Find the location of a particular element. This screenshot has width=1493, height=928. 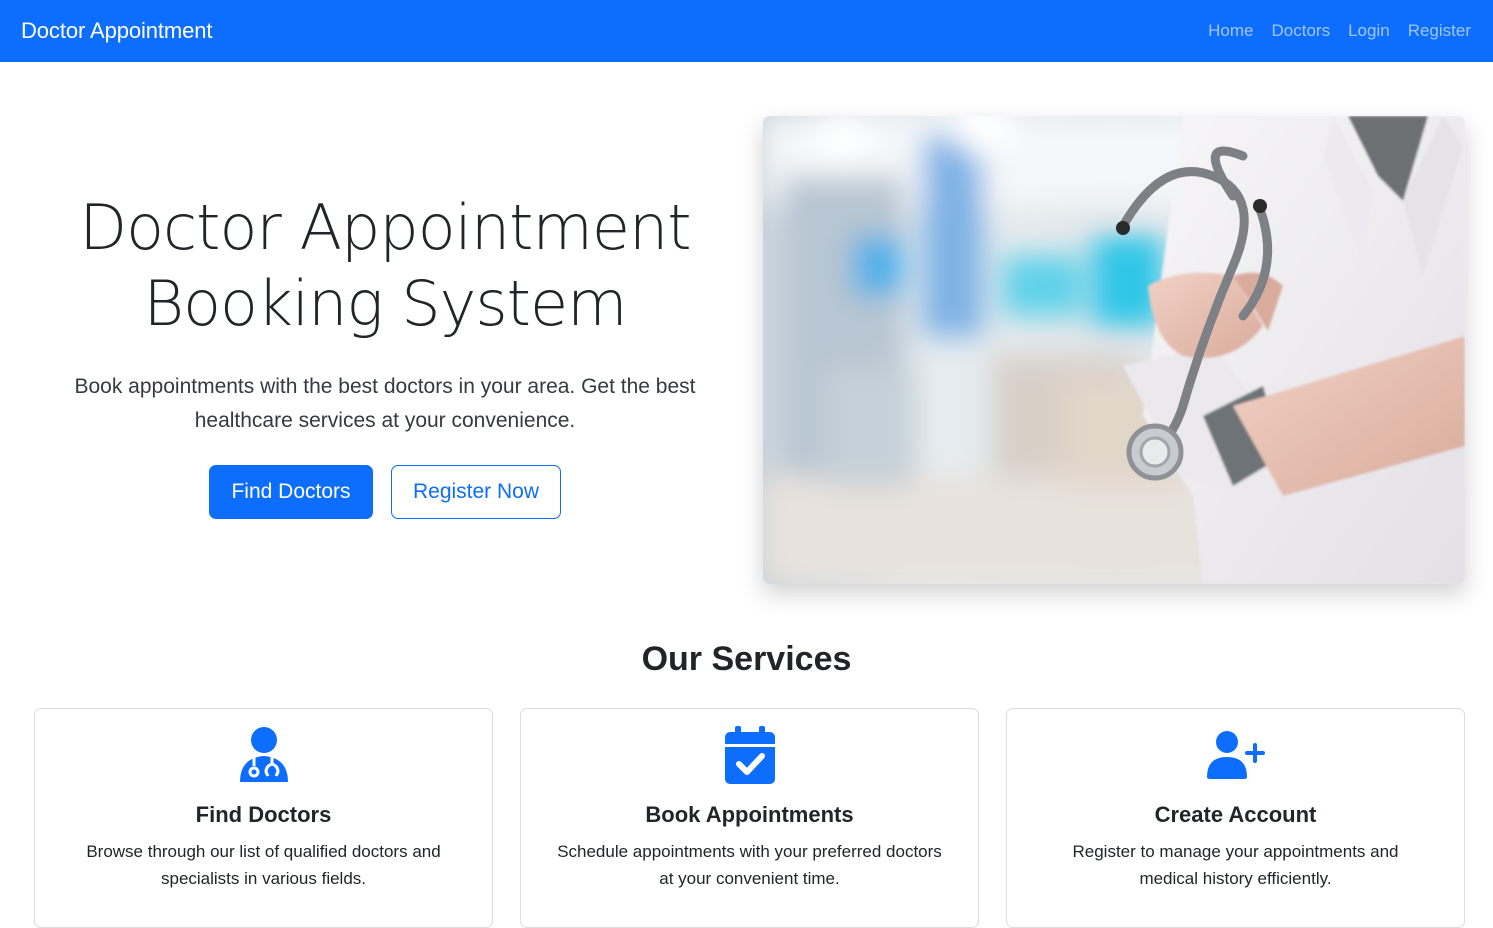

find-doctors-button: Find Doctors is located at coordinates (291, 492).